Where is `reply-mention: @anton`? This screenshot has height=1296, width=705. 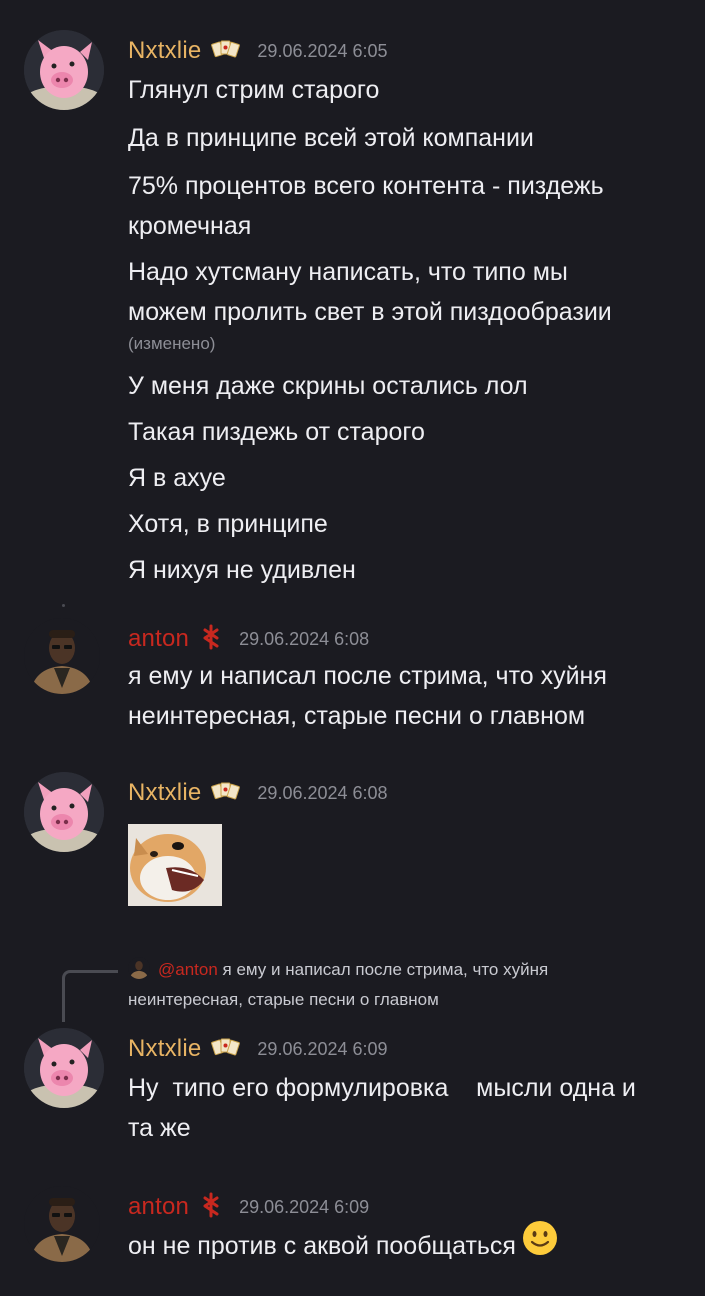
reply-mention: @anton is located at coordinates (188, 969).